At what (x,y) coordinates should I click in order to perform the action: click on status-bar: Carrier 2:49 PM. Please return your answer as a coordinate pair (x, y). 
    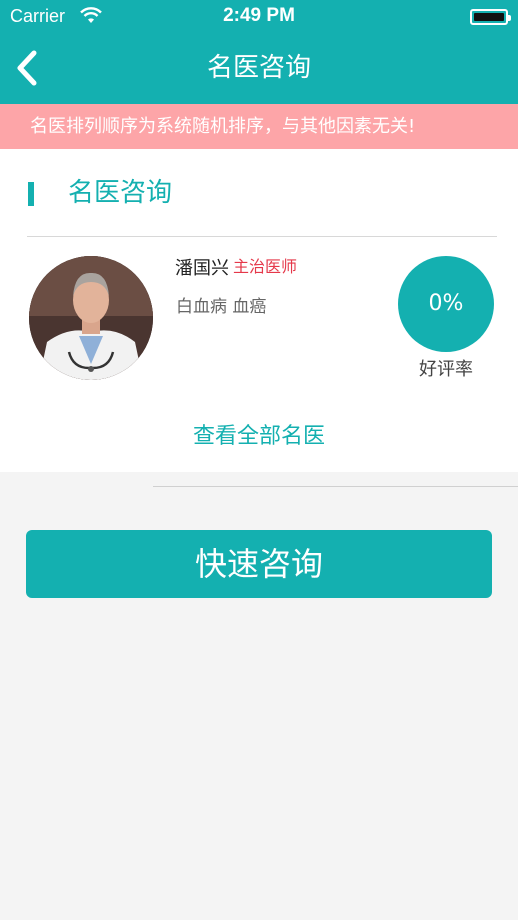
    Looking at the image, I should click on (259, 17).